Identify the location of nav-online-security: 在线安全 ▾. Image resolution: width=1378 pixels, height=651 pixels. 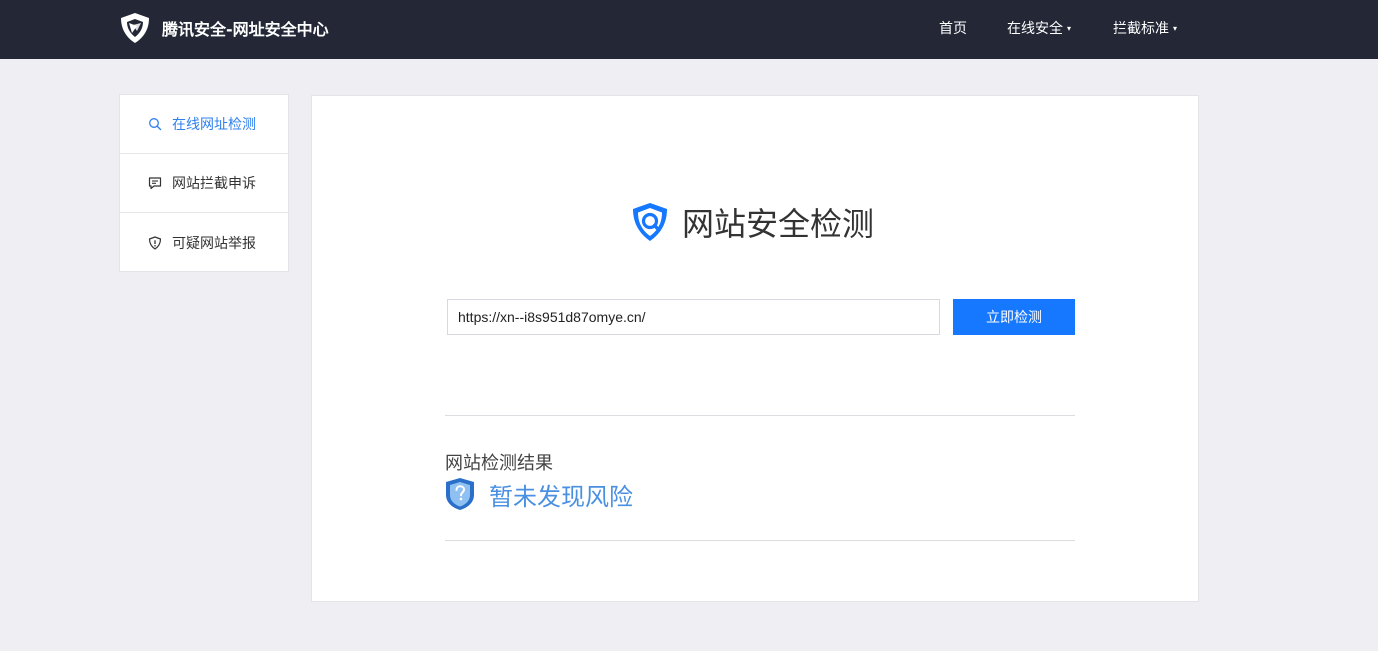
(1039, 28).